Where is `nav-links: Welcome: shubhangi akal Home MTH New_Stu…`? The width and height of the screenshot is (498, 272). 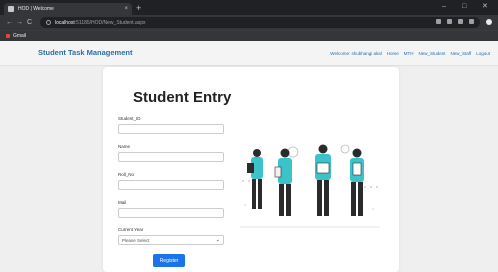
nav-links: Welcome: shubhangi akal Home MTH New_Stu… is located at coordinates (410, 53).